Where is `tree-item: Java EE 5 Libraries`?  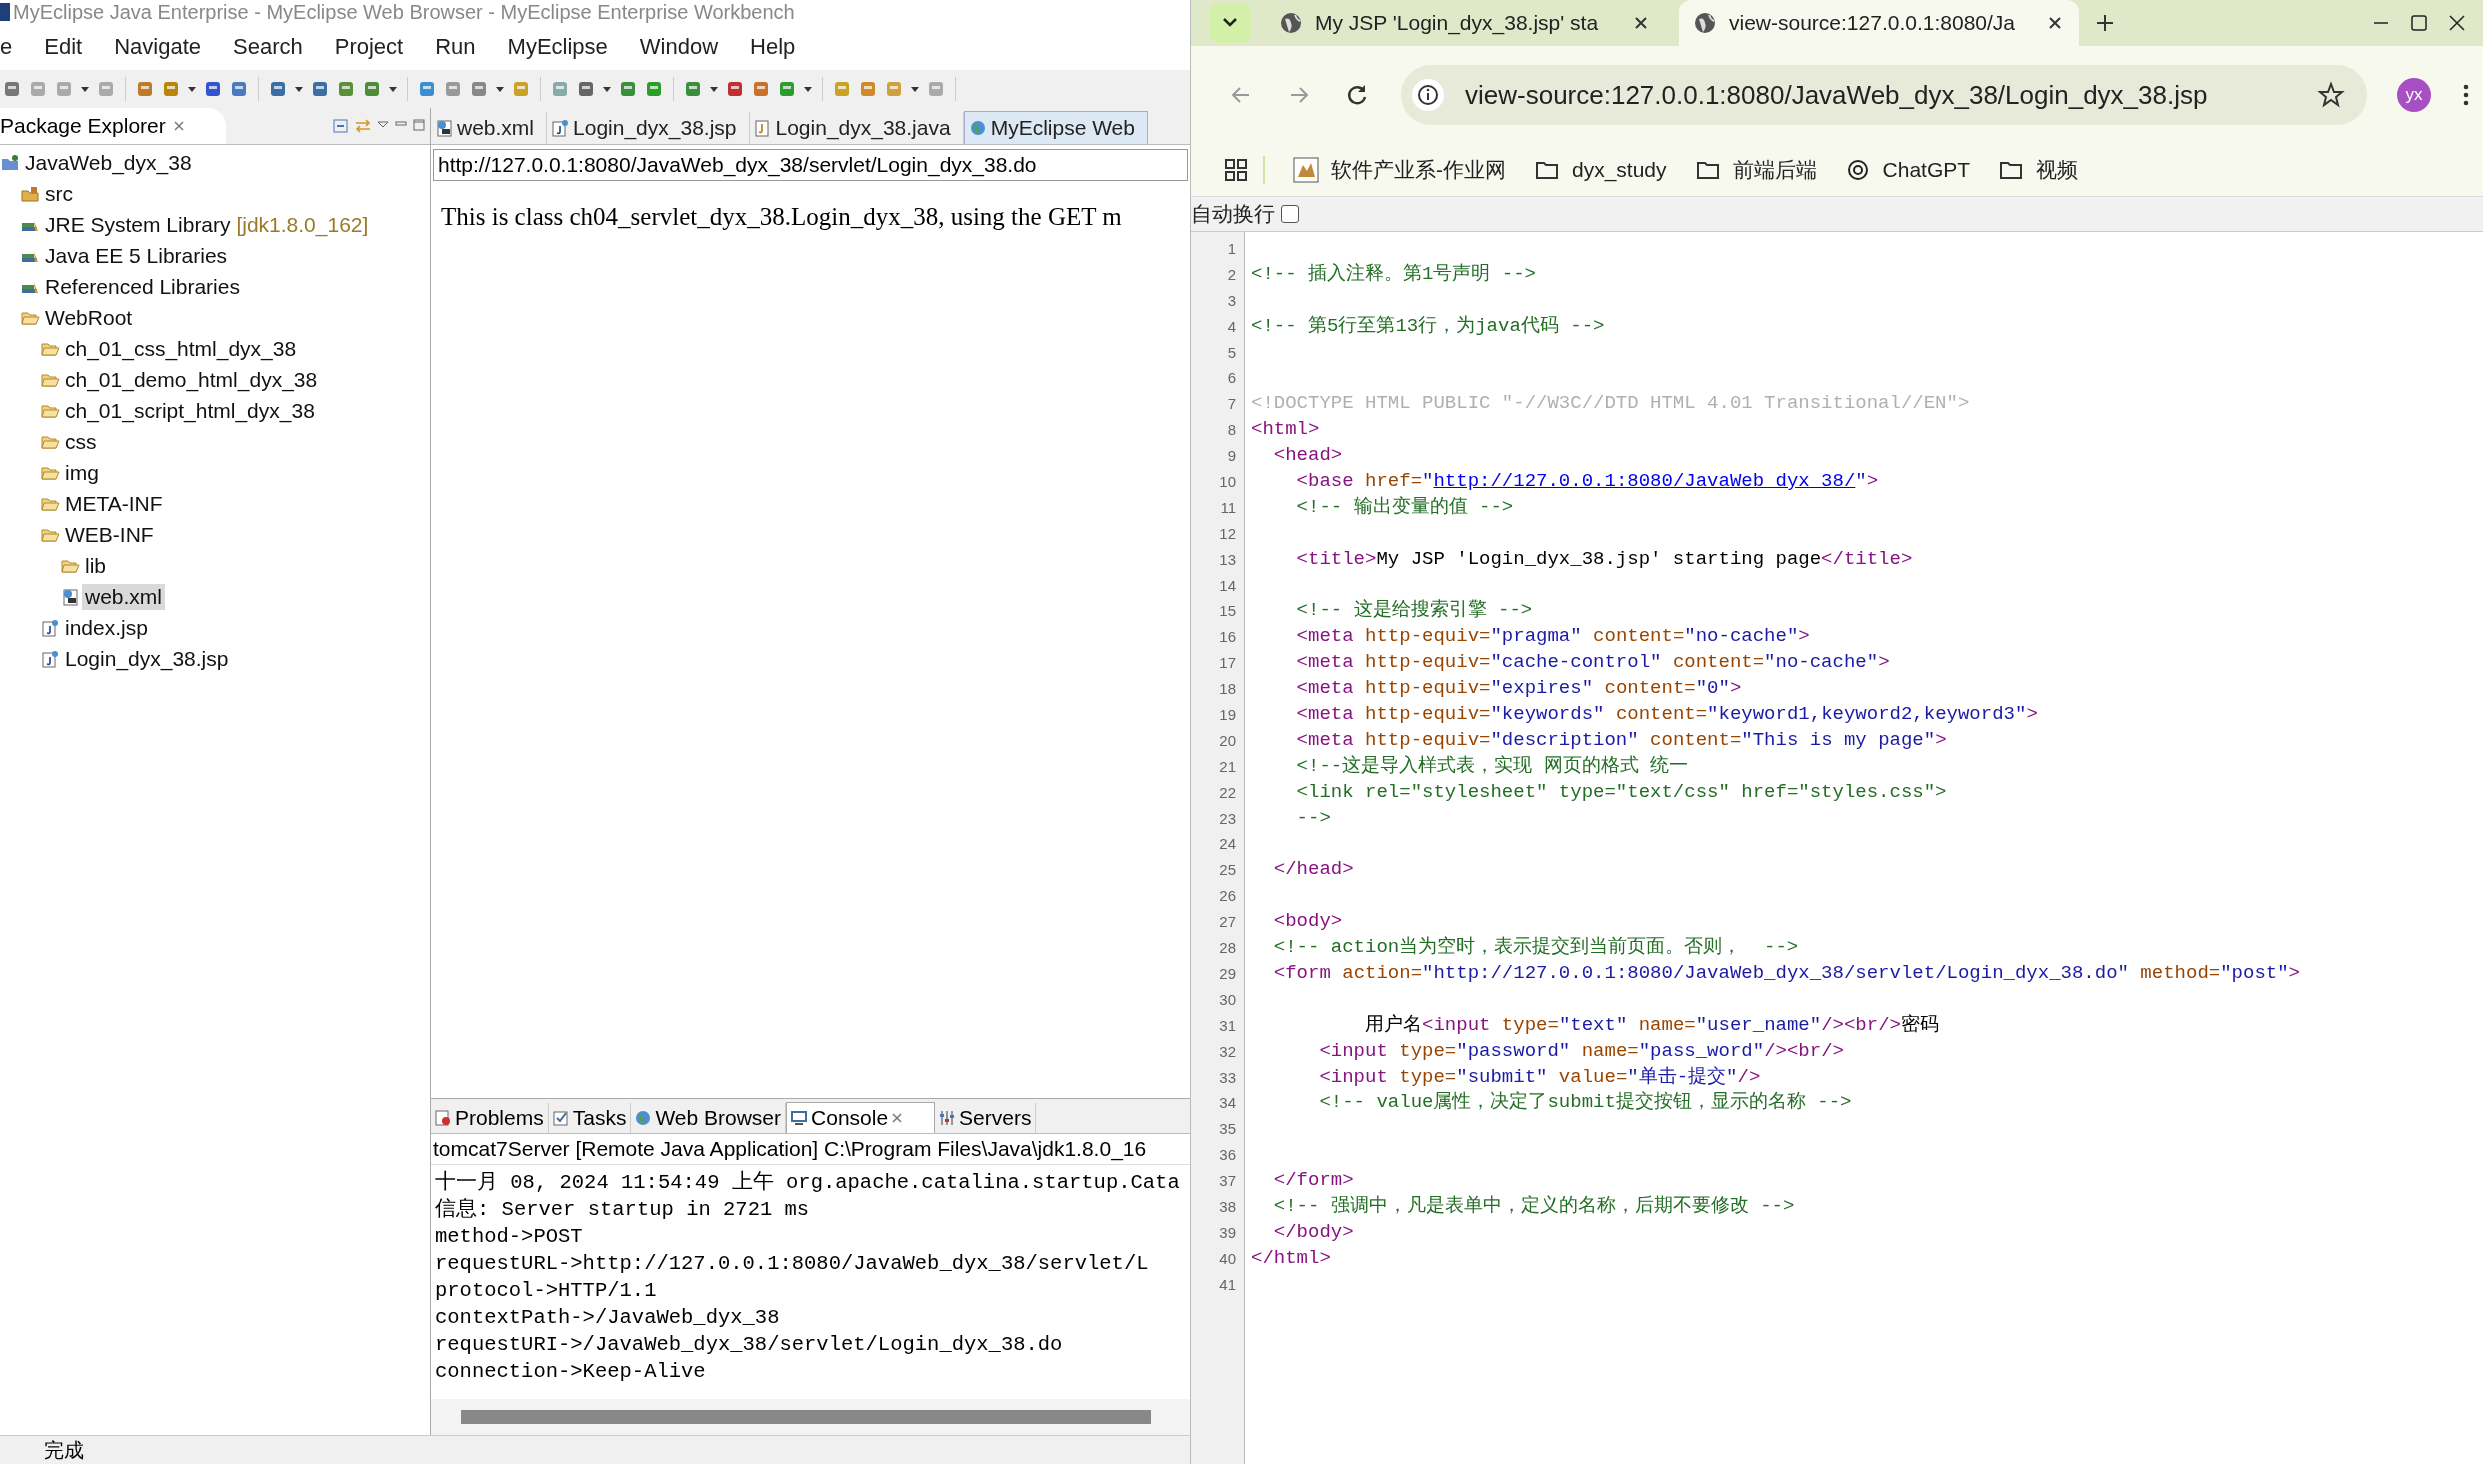
tree-item: Java EE 5 Libraries is located at coordinates (136, 255).